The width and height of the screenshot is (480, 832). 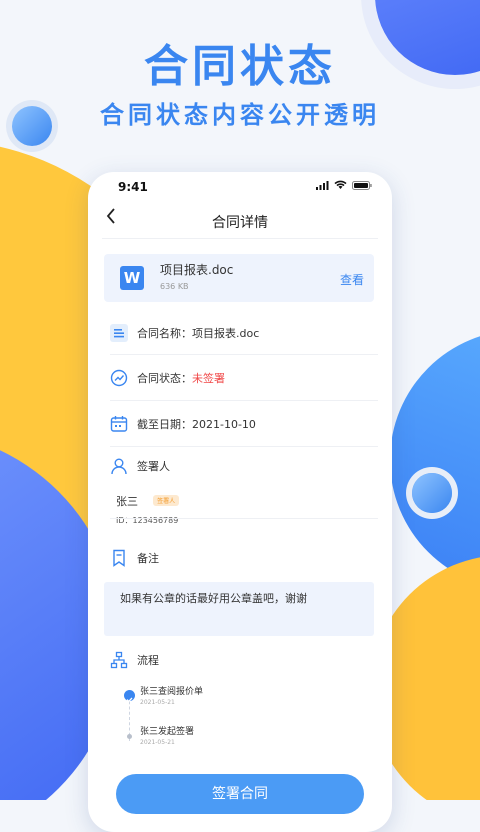 What do you see at coordinates (197, 270) in the screenshot?
I see `file-name: 项目报表.doc` at bounding box center [197, 270].